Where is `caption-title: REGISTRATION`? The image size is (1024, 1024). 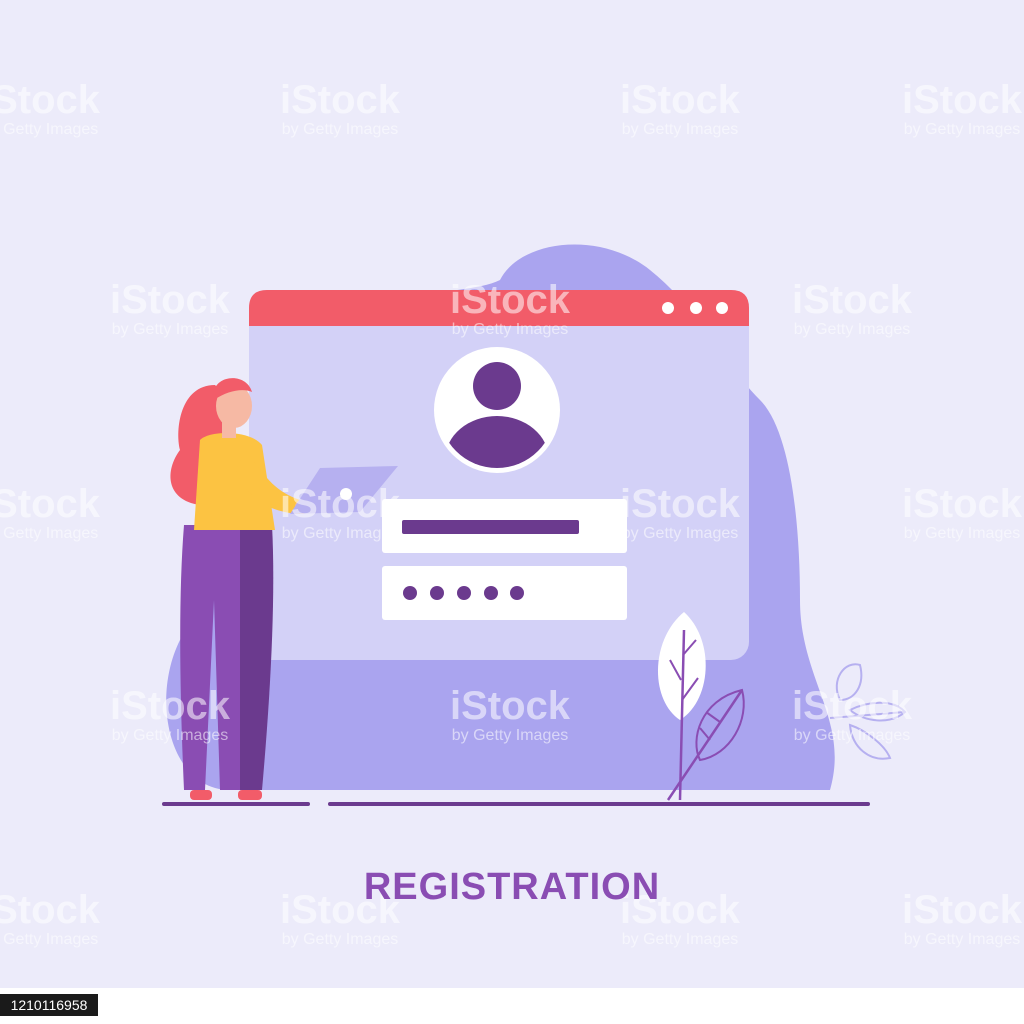 caption-title: REGISTRATION is located at coordinates (512, 887).